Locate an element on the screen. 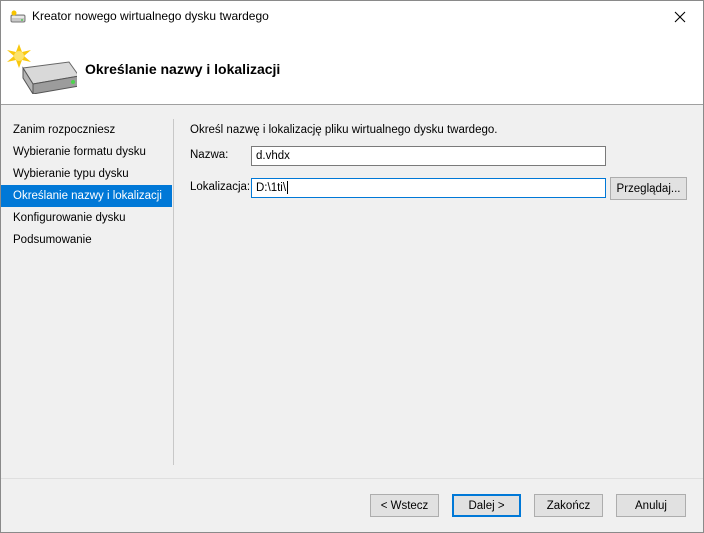 Image resolution: width=704 pixels, height=533 pixels. location-value: D:\1ti\ is located at coordinates (271, 188).